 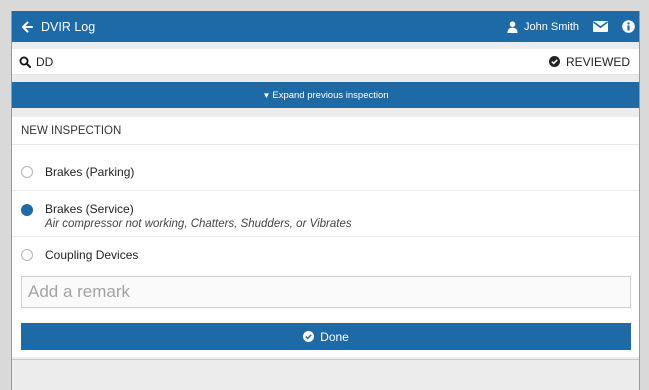 I want to click on item-texts: Coupling Devices, so click(x=91, y=255).